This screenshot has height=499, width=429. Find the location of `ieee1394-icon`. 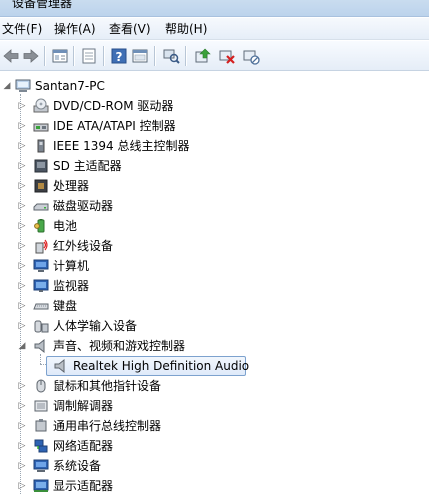

ieee1394-icon is located at coordinates (41, 146).